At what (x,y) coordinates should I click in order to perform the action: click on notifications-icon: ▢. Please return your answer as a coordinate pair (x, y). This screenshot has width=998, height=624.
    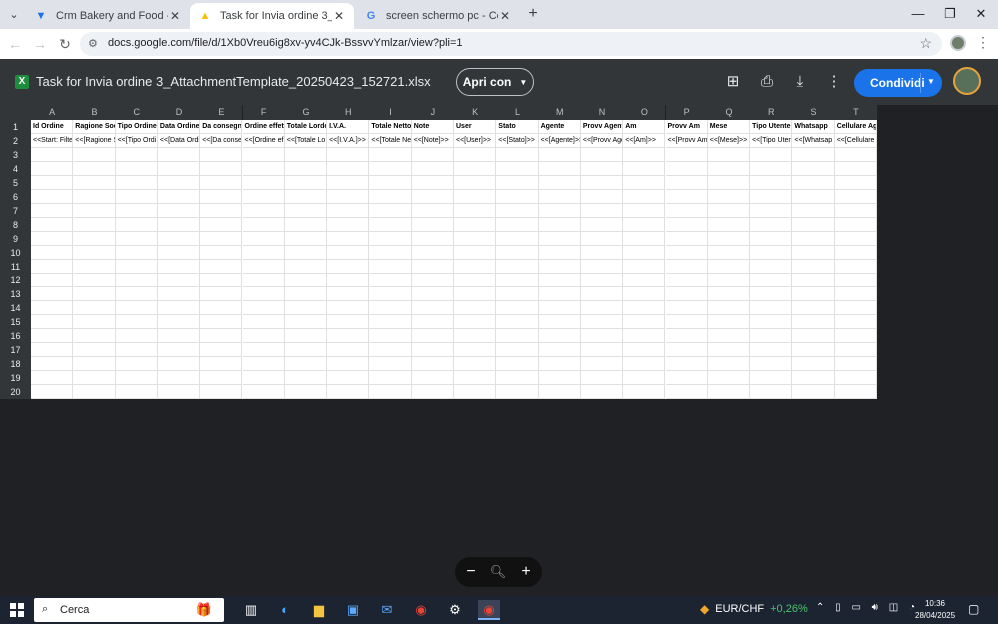
    Looking at the image, I should click on (973, 609).